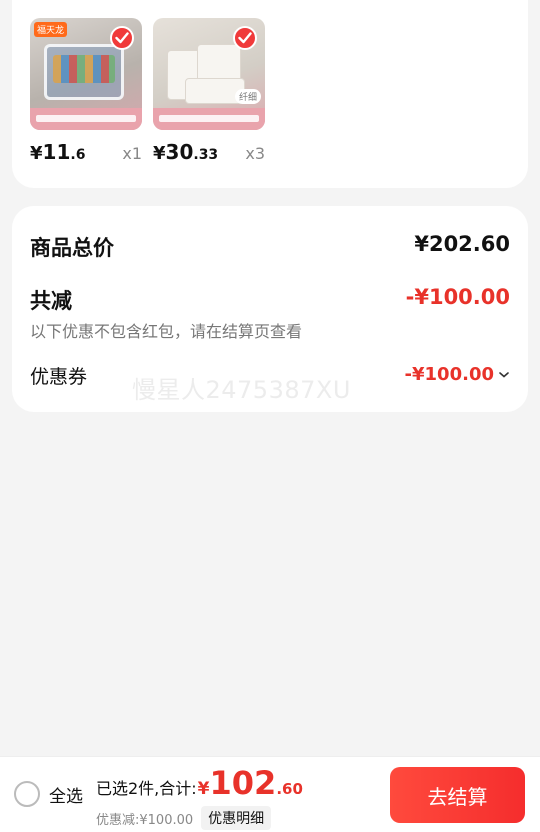 Image resolution: width=540 pixels, height=832 pixels. Describe the element at coordinates (270, 246) in the screenshot. I see `total-price-row: 商品总价 ¥202.60` at that location.